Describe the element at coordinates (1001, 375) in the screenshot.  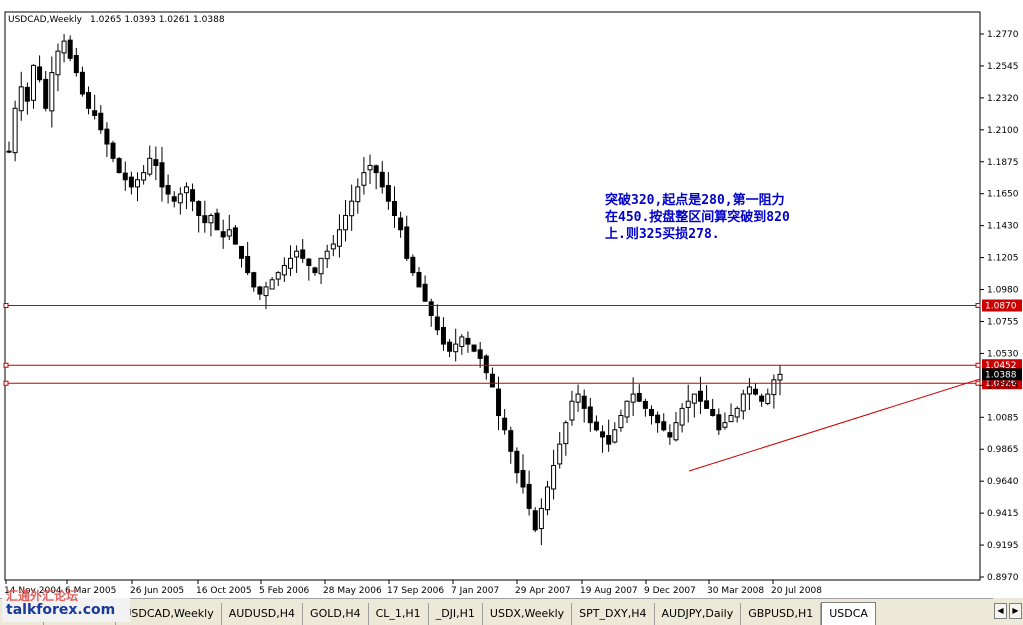
I see `current-price-label: 1.0388` at that location.